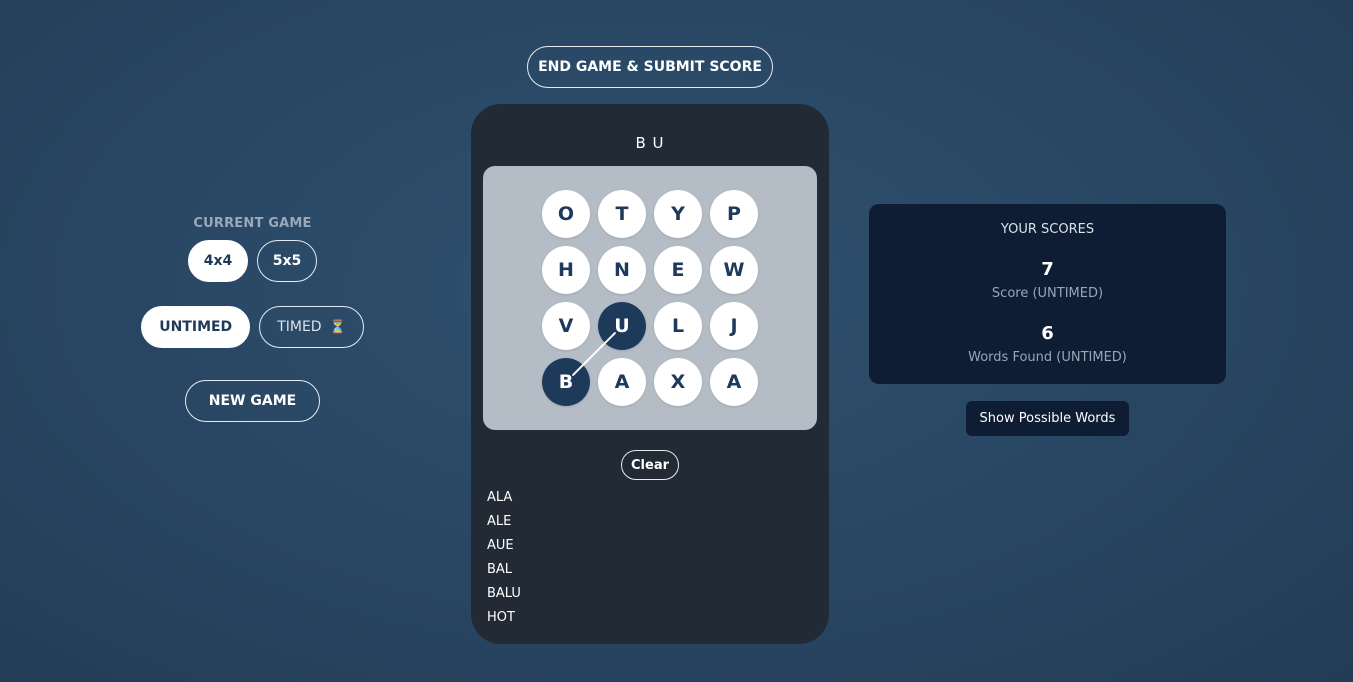 This screenshot has height=682, width=1353. What do you see at coordinates (504, 593) in the screenshot?
I see `found-word: BALU` at bounding box center [504, 593].